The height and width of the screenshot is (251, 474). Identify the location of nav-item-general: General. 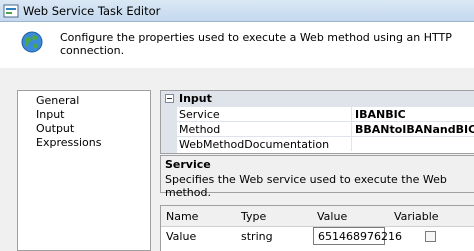
(57, 100).